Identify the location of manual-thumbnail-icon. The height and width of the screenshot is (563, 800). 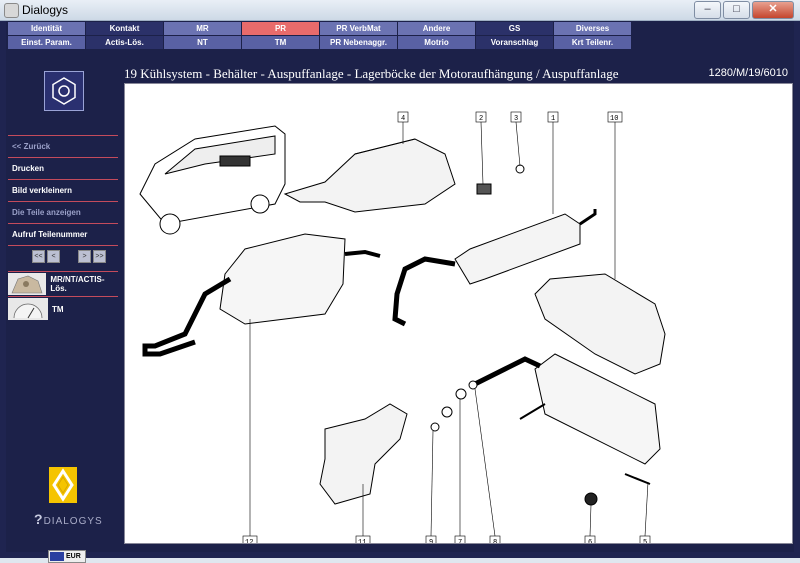
(27, 284).